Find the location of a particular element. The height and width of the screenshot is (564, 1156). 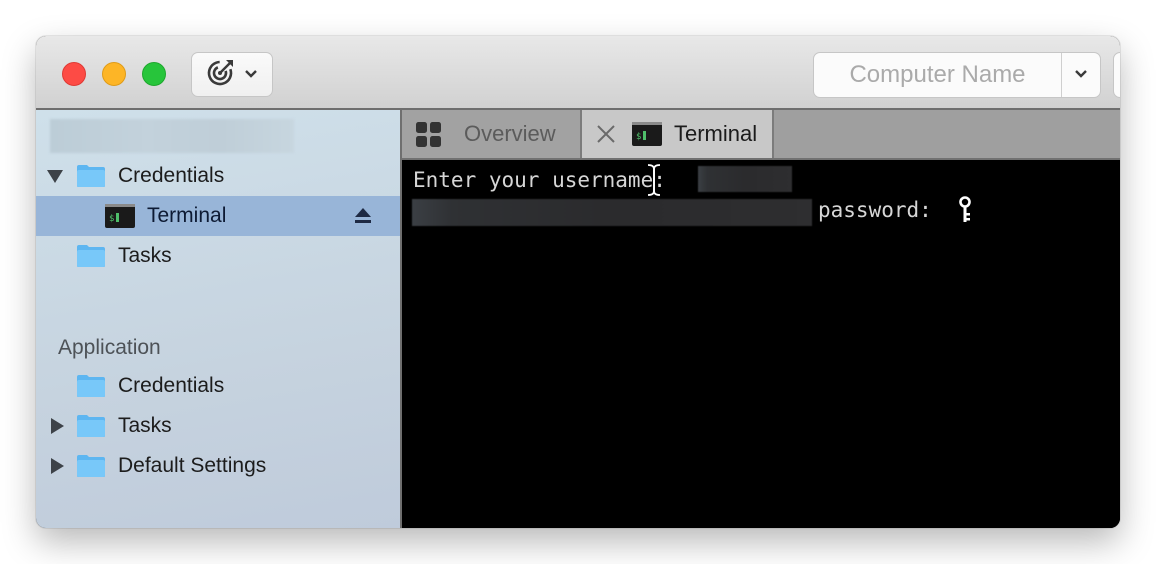

sidebar-item-default-settings: Default Settings is located at coordinates (218, 466).